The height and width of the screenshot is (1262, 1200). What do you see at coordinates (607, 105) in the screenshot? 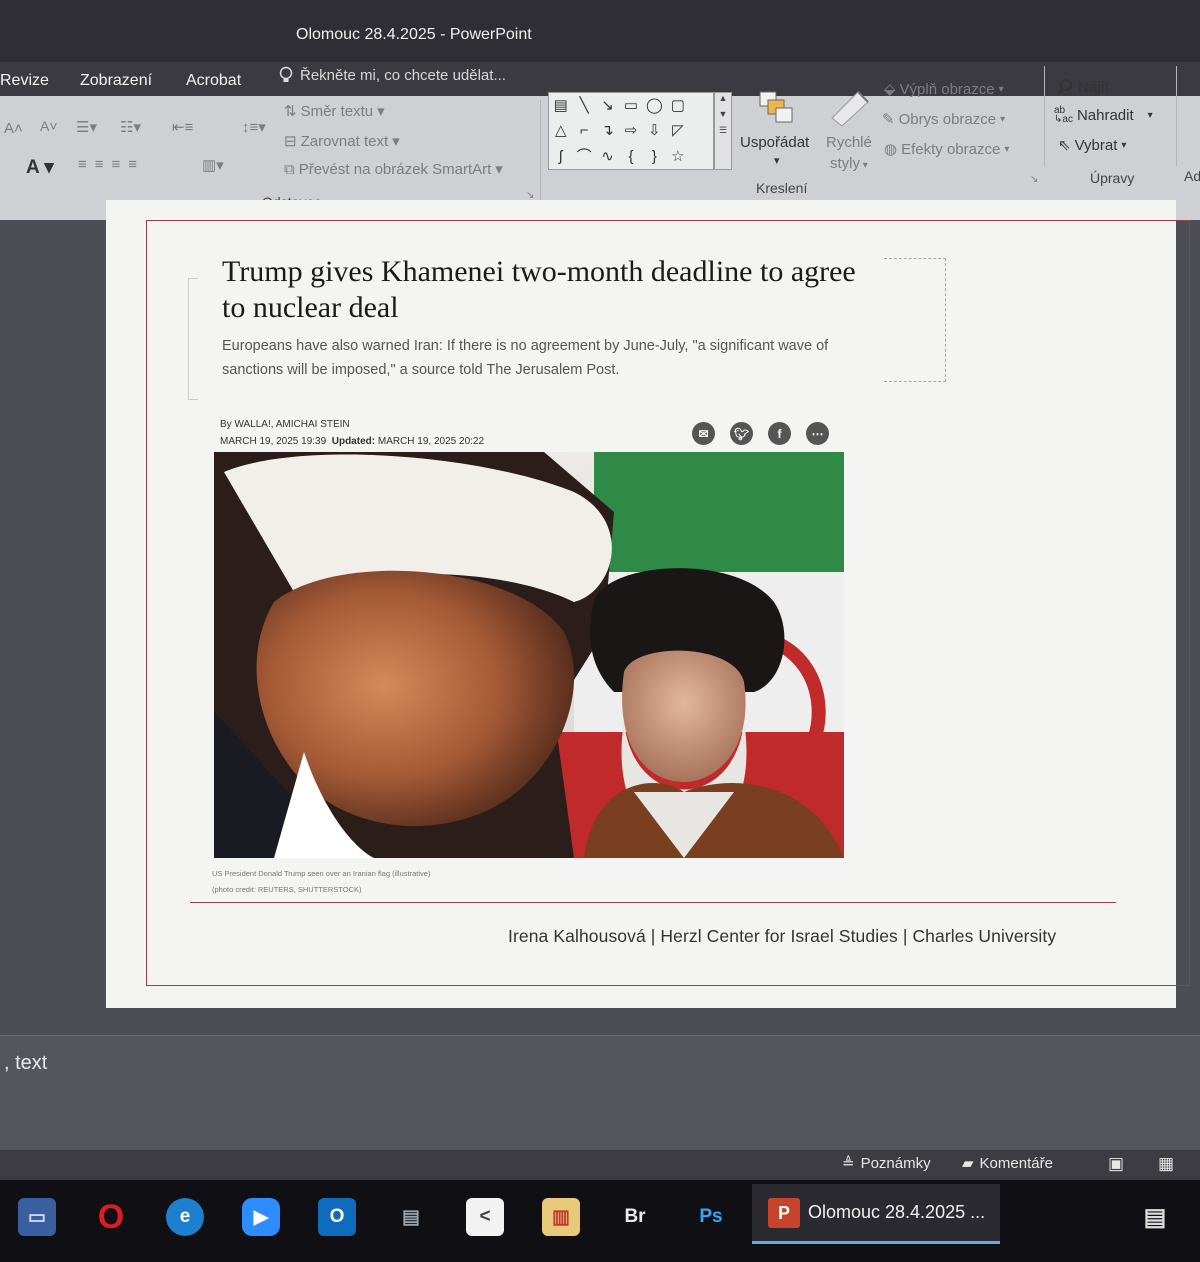
I see `arrow-line-shape-icon: ↘` at bounding box center [607, 105].